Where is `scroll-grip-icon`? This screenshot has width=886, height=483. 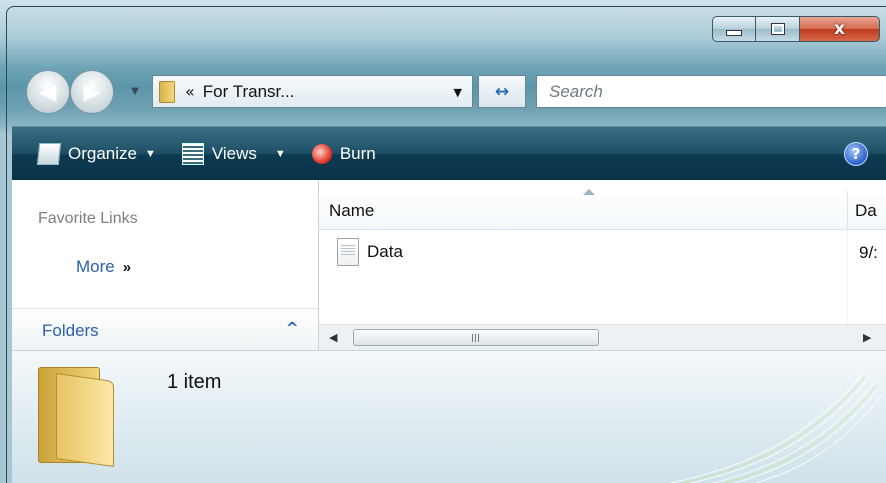 scroll-grip-icon is located at coordinates (476, 337).